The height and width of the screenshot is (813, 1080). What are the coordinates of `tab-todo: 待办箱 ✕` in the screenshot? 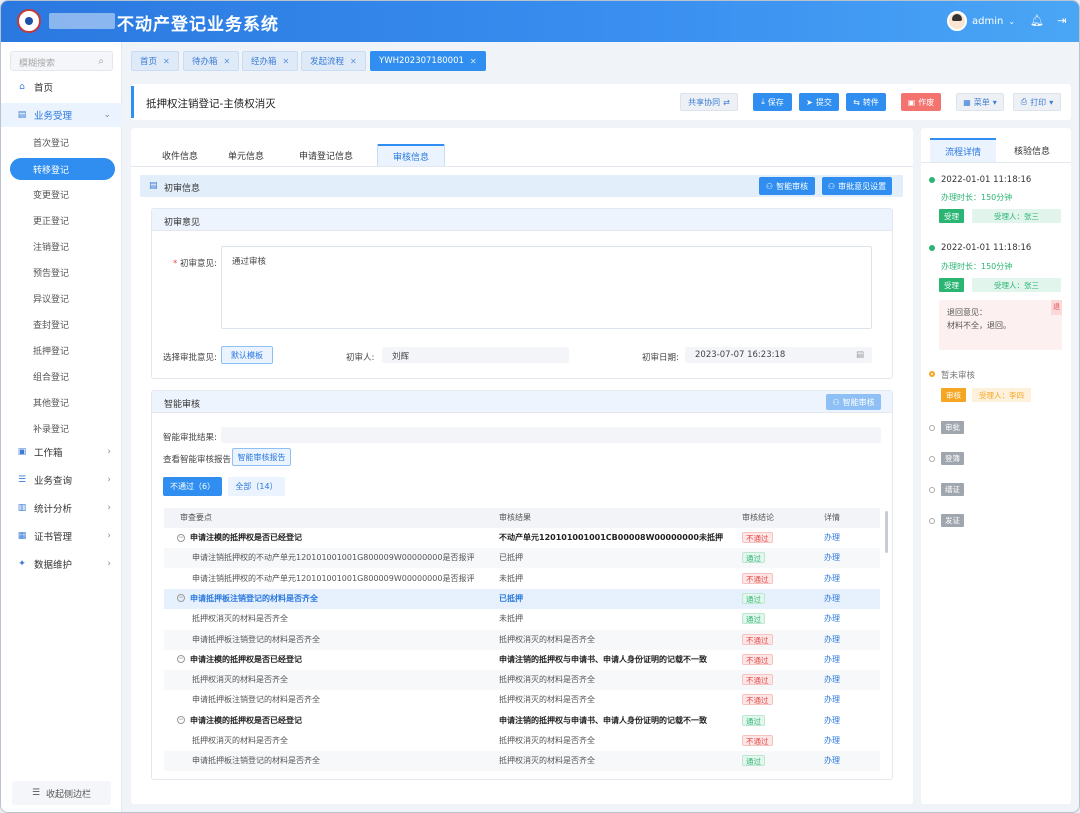 It's located at (211, 61).